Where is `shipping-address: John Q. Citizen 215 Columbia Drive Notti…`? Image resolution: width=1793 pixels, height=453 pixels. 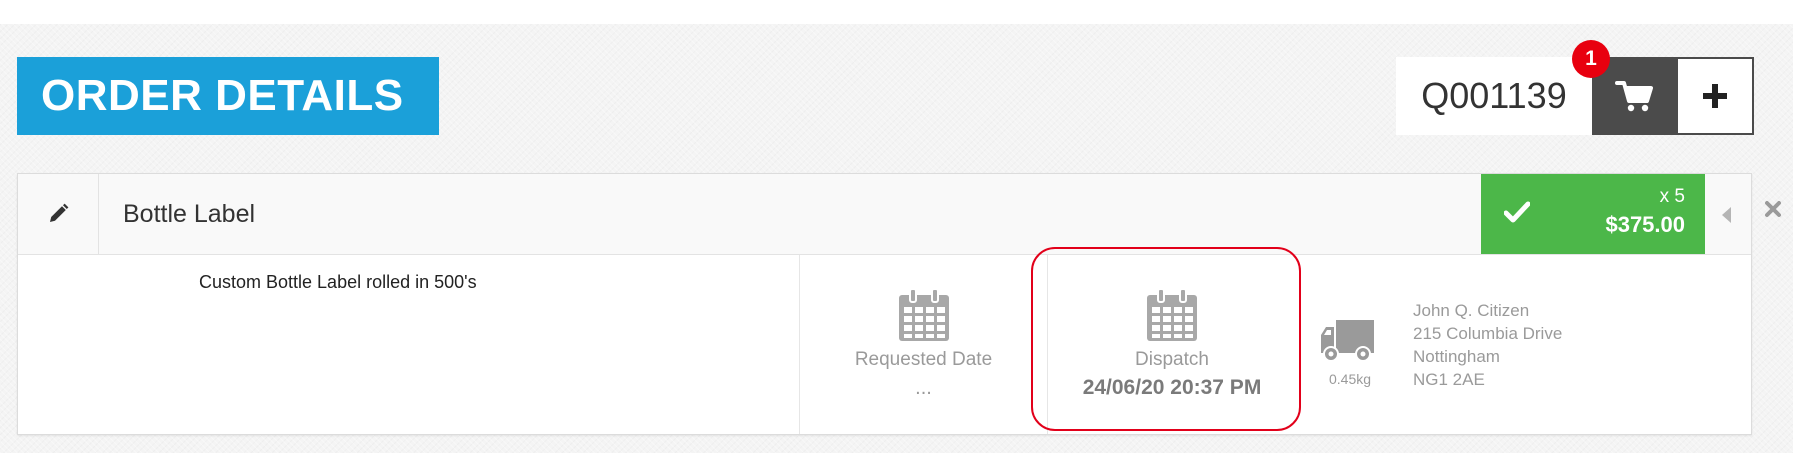 shipping-address: John Q. Citizen 215 Columbia Drive Notti… is located at coordinates (1487, 345).